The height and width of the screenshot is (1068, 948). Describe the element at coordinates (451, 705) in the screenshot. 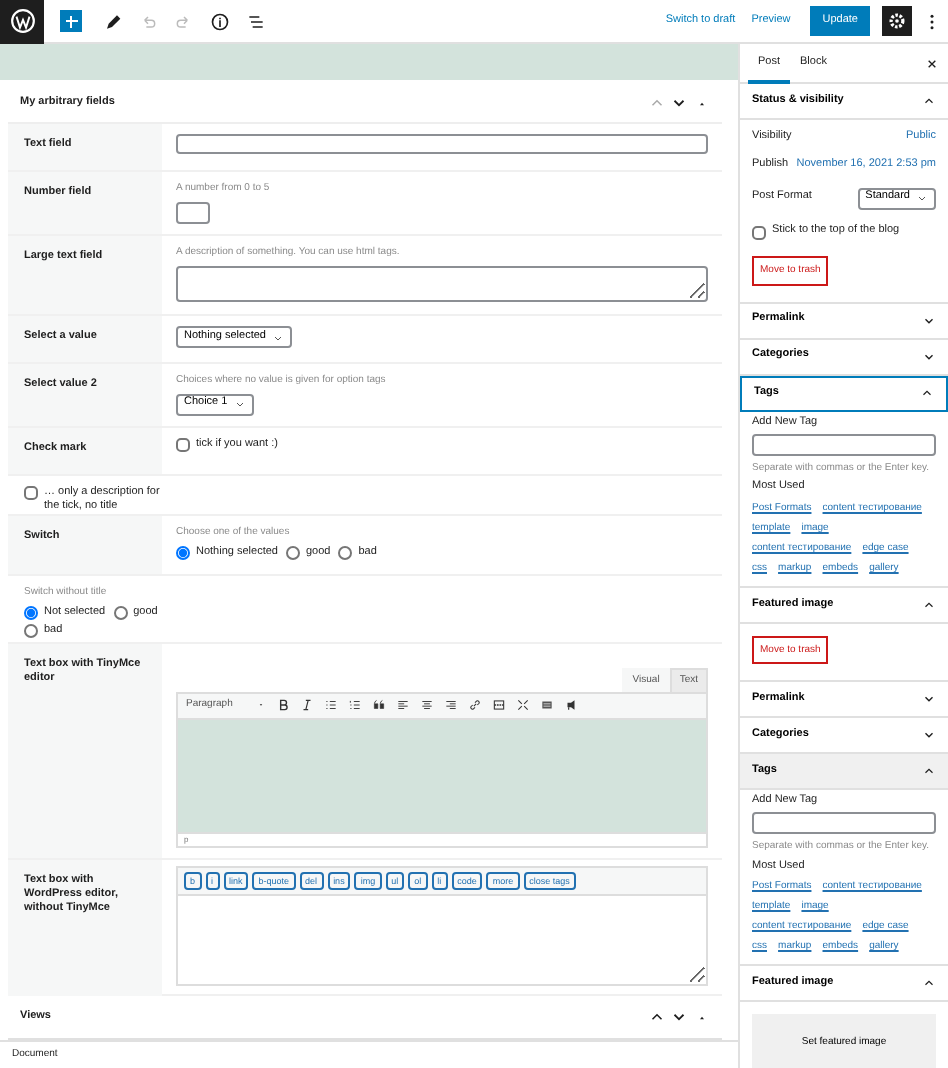

I see `align-right-icon` at that location.